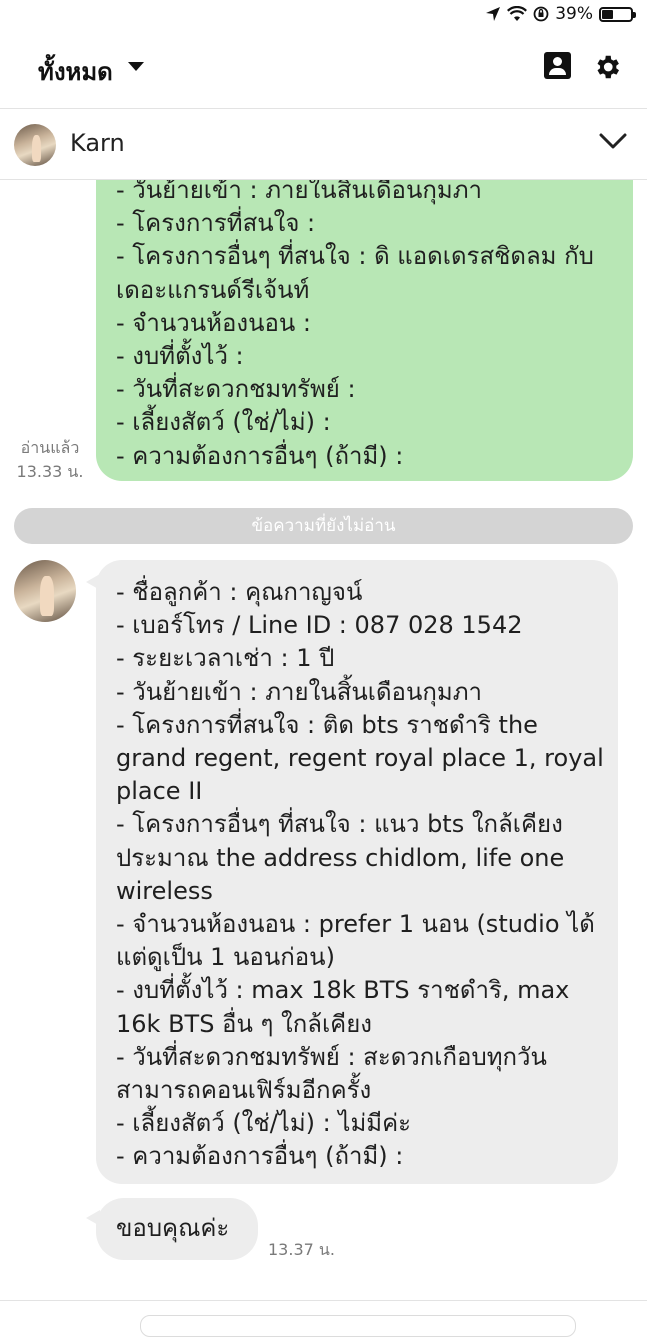 Image resolution: width=647 pixels, height=1337 pixels. Describe the element at coordinates (557, 65) in the screenshot. I see `contact-book-icon` at that location.